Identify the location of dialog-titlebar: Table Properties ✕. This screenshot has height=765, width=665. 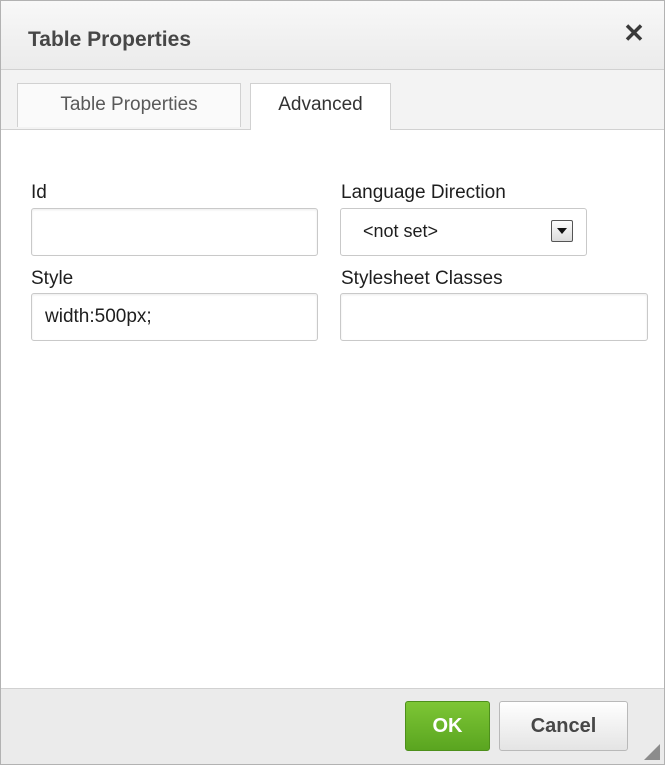
(332, 35).